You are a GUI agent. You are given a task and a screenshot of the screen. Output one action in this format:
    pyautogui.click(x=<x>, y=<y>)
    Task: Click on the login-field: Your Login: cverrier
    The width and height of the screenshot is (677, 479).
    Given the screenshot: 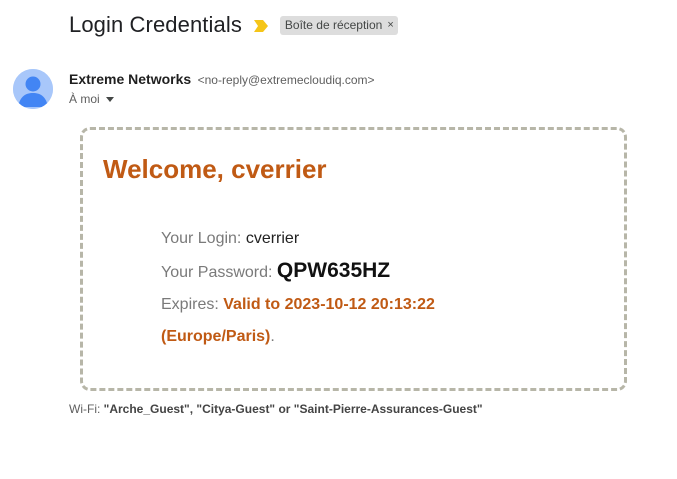 What is the action you would take?
    pyautogui.click(x=230, y=239)
    